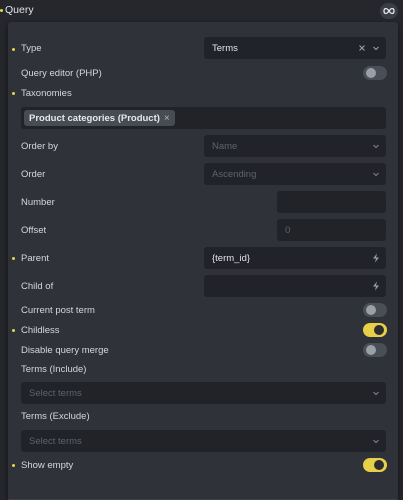  I want to click on query-editor-label: Query editor (PHP), so click(61, 73).